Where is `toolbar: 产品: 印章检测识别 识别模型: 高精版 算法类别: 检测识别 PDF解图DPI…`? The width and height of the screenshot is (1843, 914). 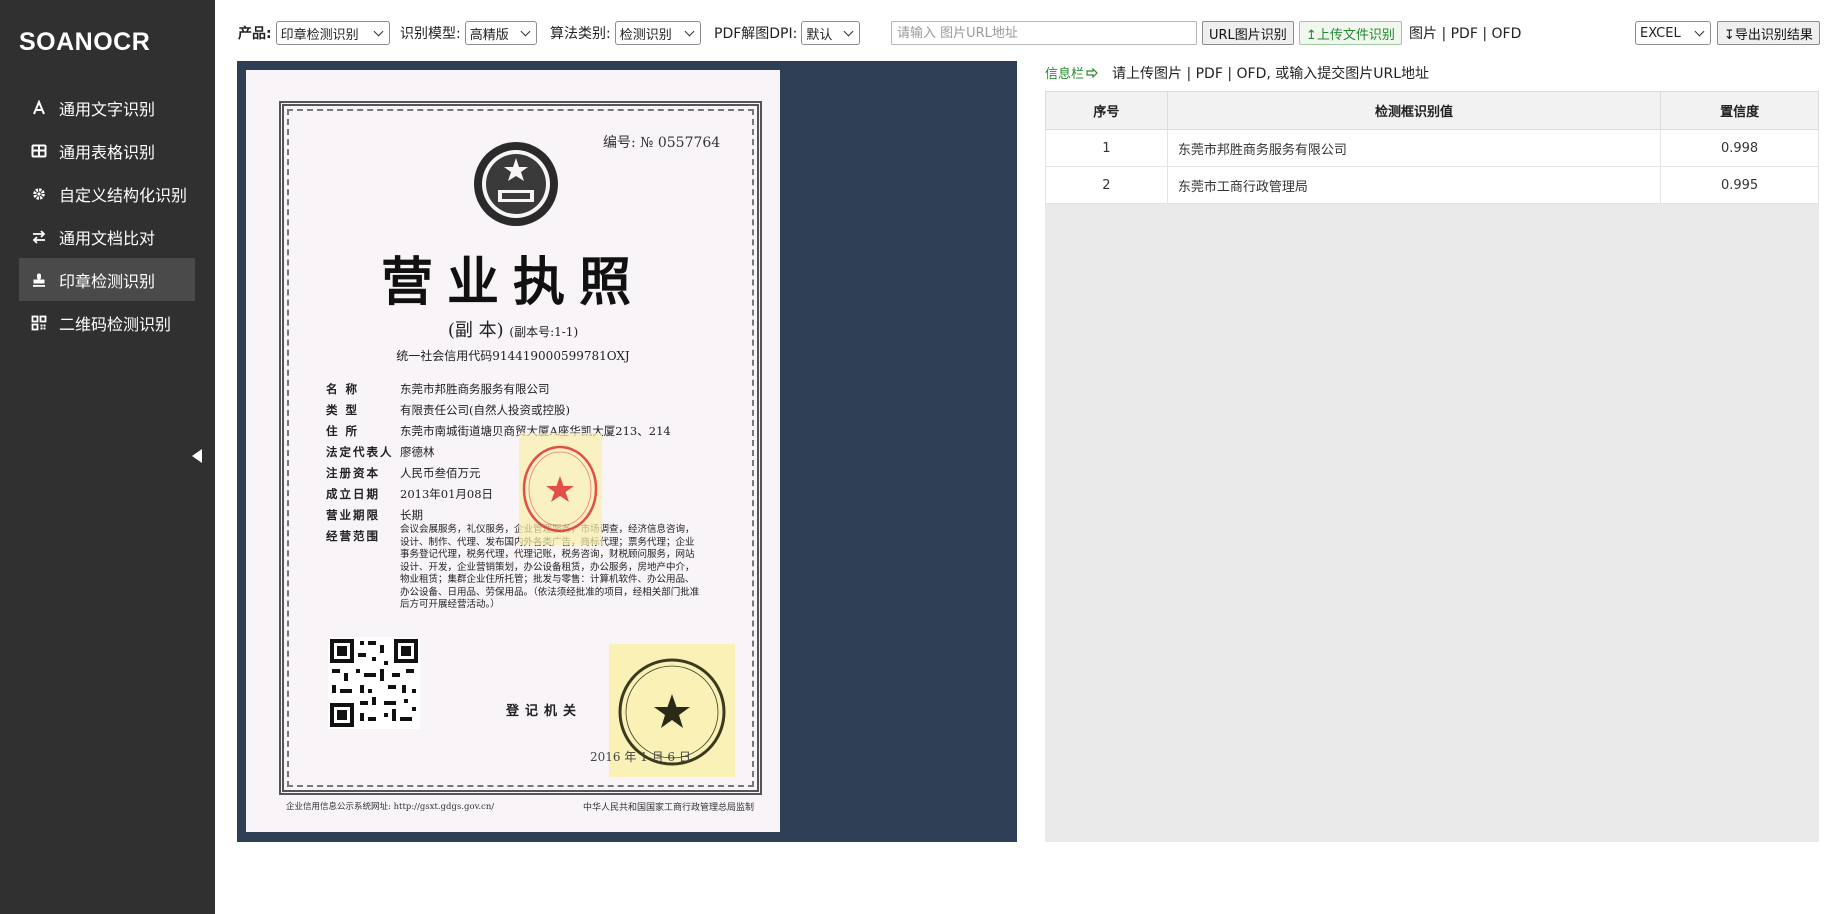
toolbar: 产品: 印章检测识别 识别模型: 高精版 算法类别: 检测识别 PDF解图DPI… is located at coordinates (1029, 33).